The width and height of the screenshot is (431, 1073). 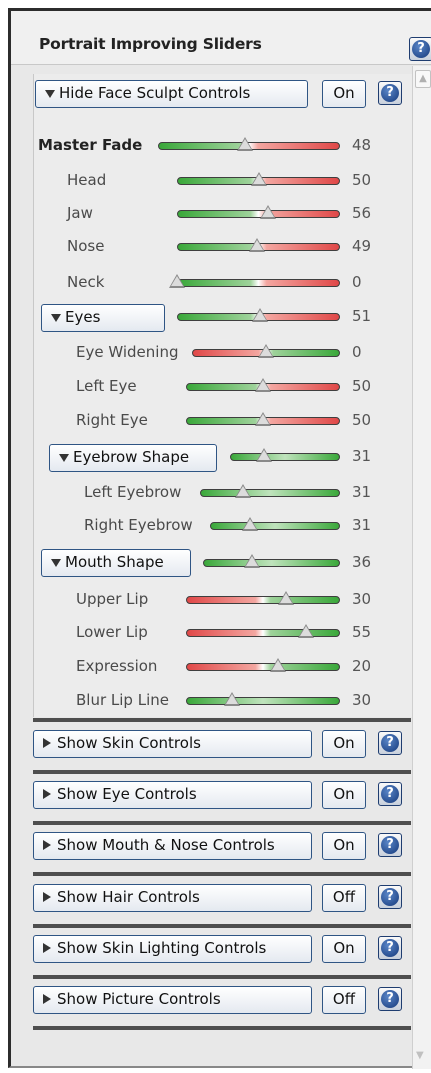 What do you see at coordinates (138, 525) in the screenshot?
I see `right-eyebrow-label: Right Eyebrow` at bounding box center [138, 525].